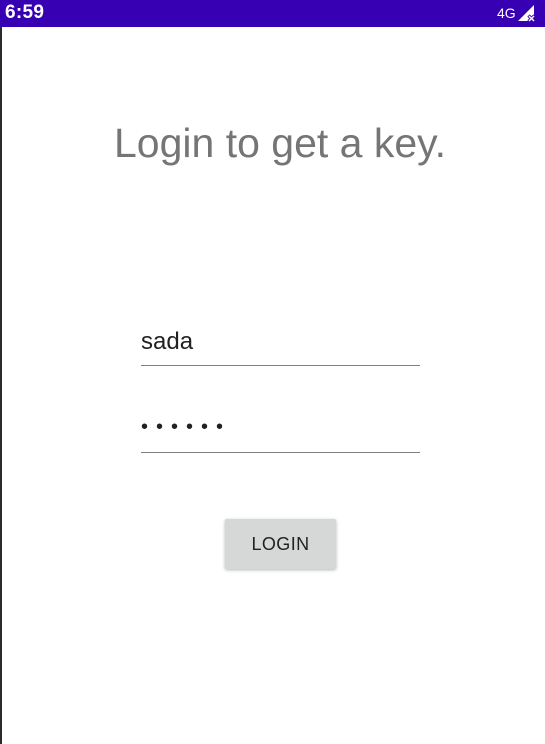  I want to click on network-type-label: 4G, so click(506, 13).